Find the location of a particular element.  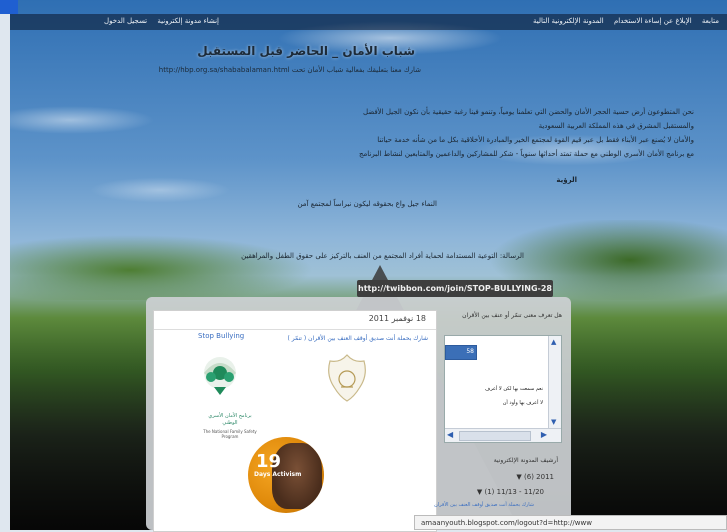

poll-question: هل تعرف معنى تنمّر أو عنف بين الأقران is located at coordinates (512, 315).